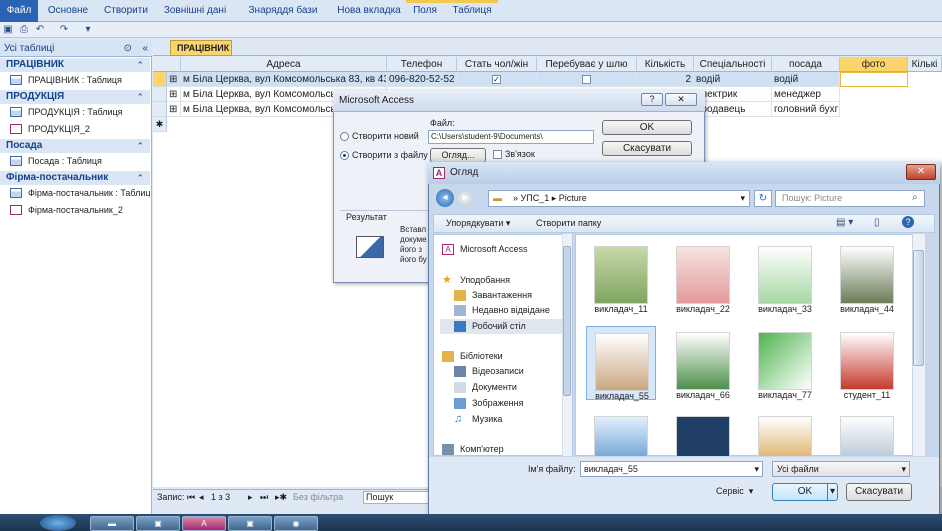  Describe the element at coordinates (250, 497) in the screenshot. I see `next-record-icon: ▸` at that location.